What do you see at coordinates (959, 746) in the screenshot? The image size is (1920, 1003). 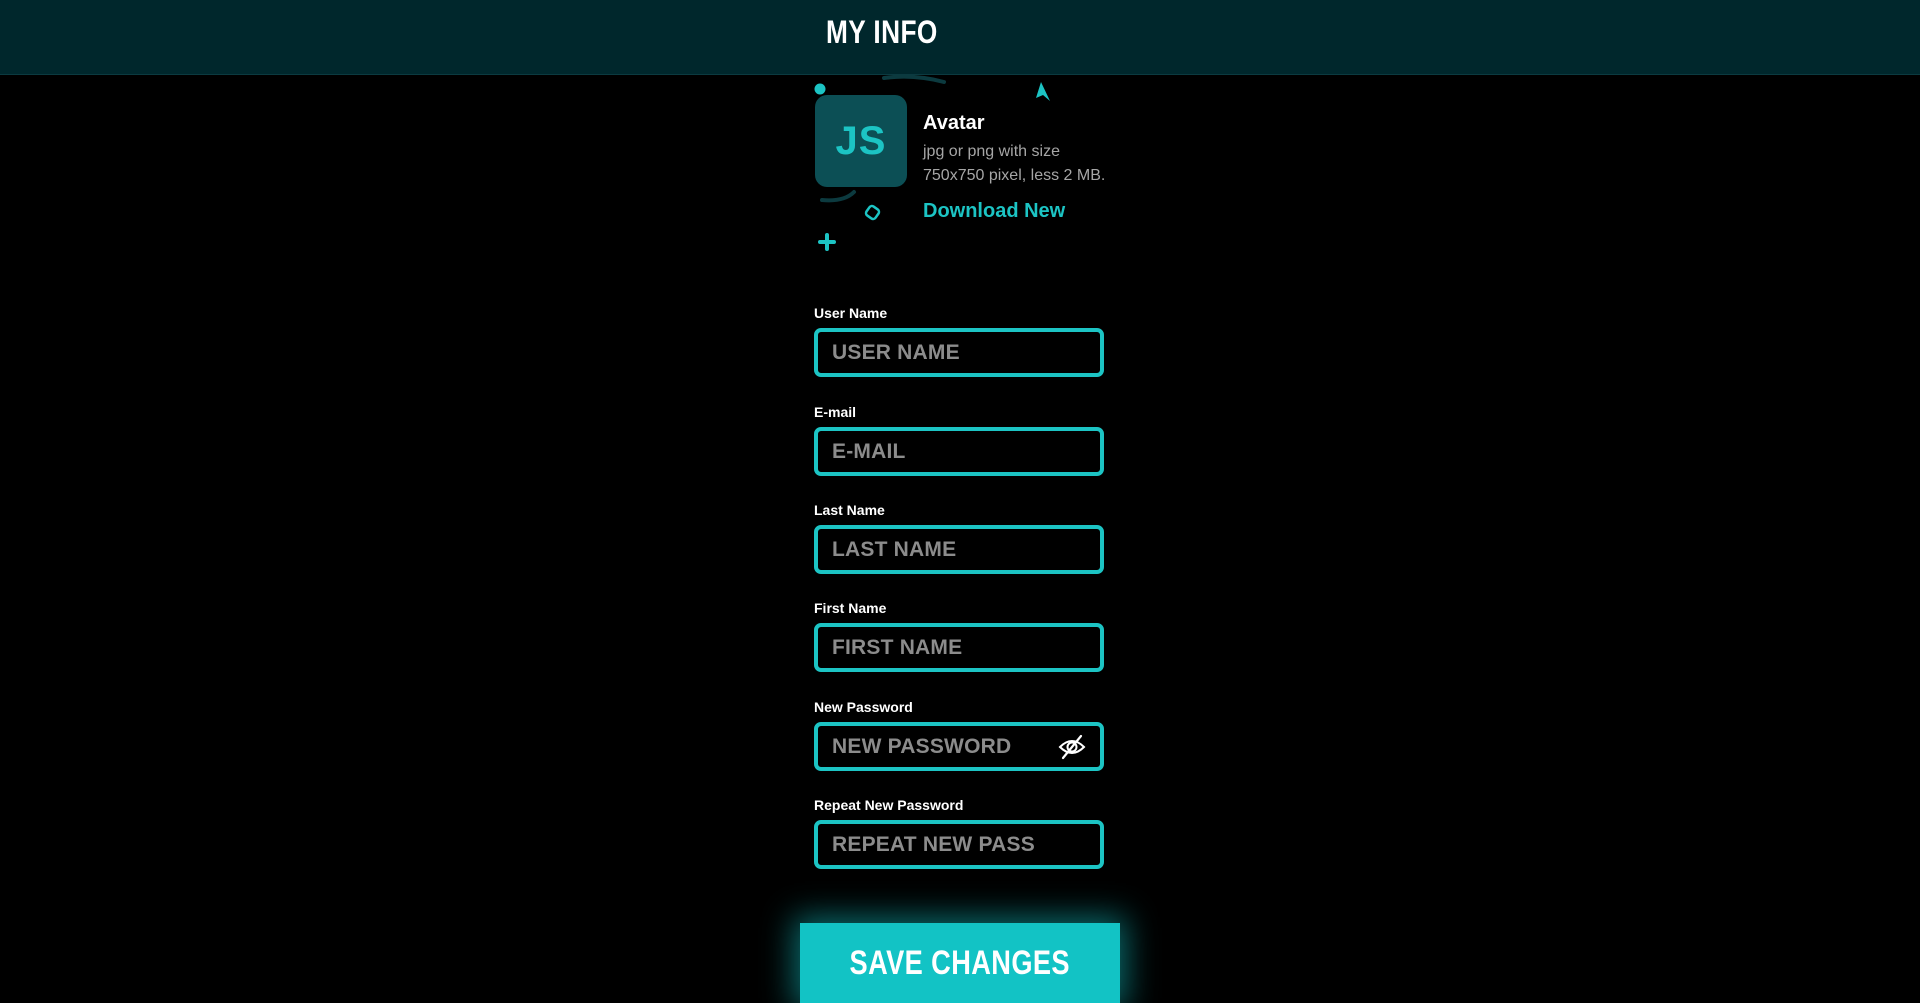 I see `new-password-input-frame` at bounding box center [959, 746].